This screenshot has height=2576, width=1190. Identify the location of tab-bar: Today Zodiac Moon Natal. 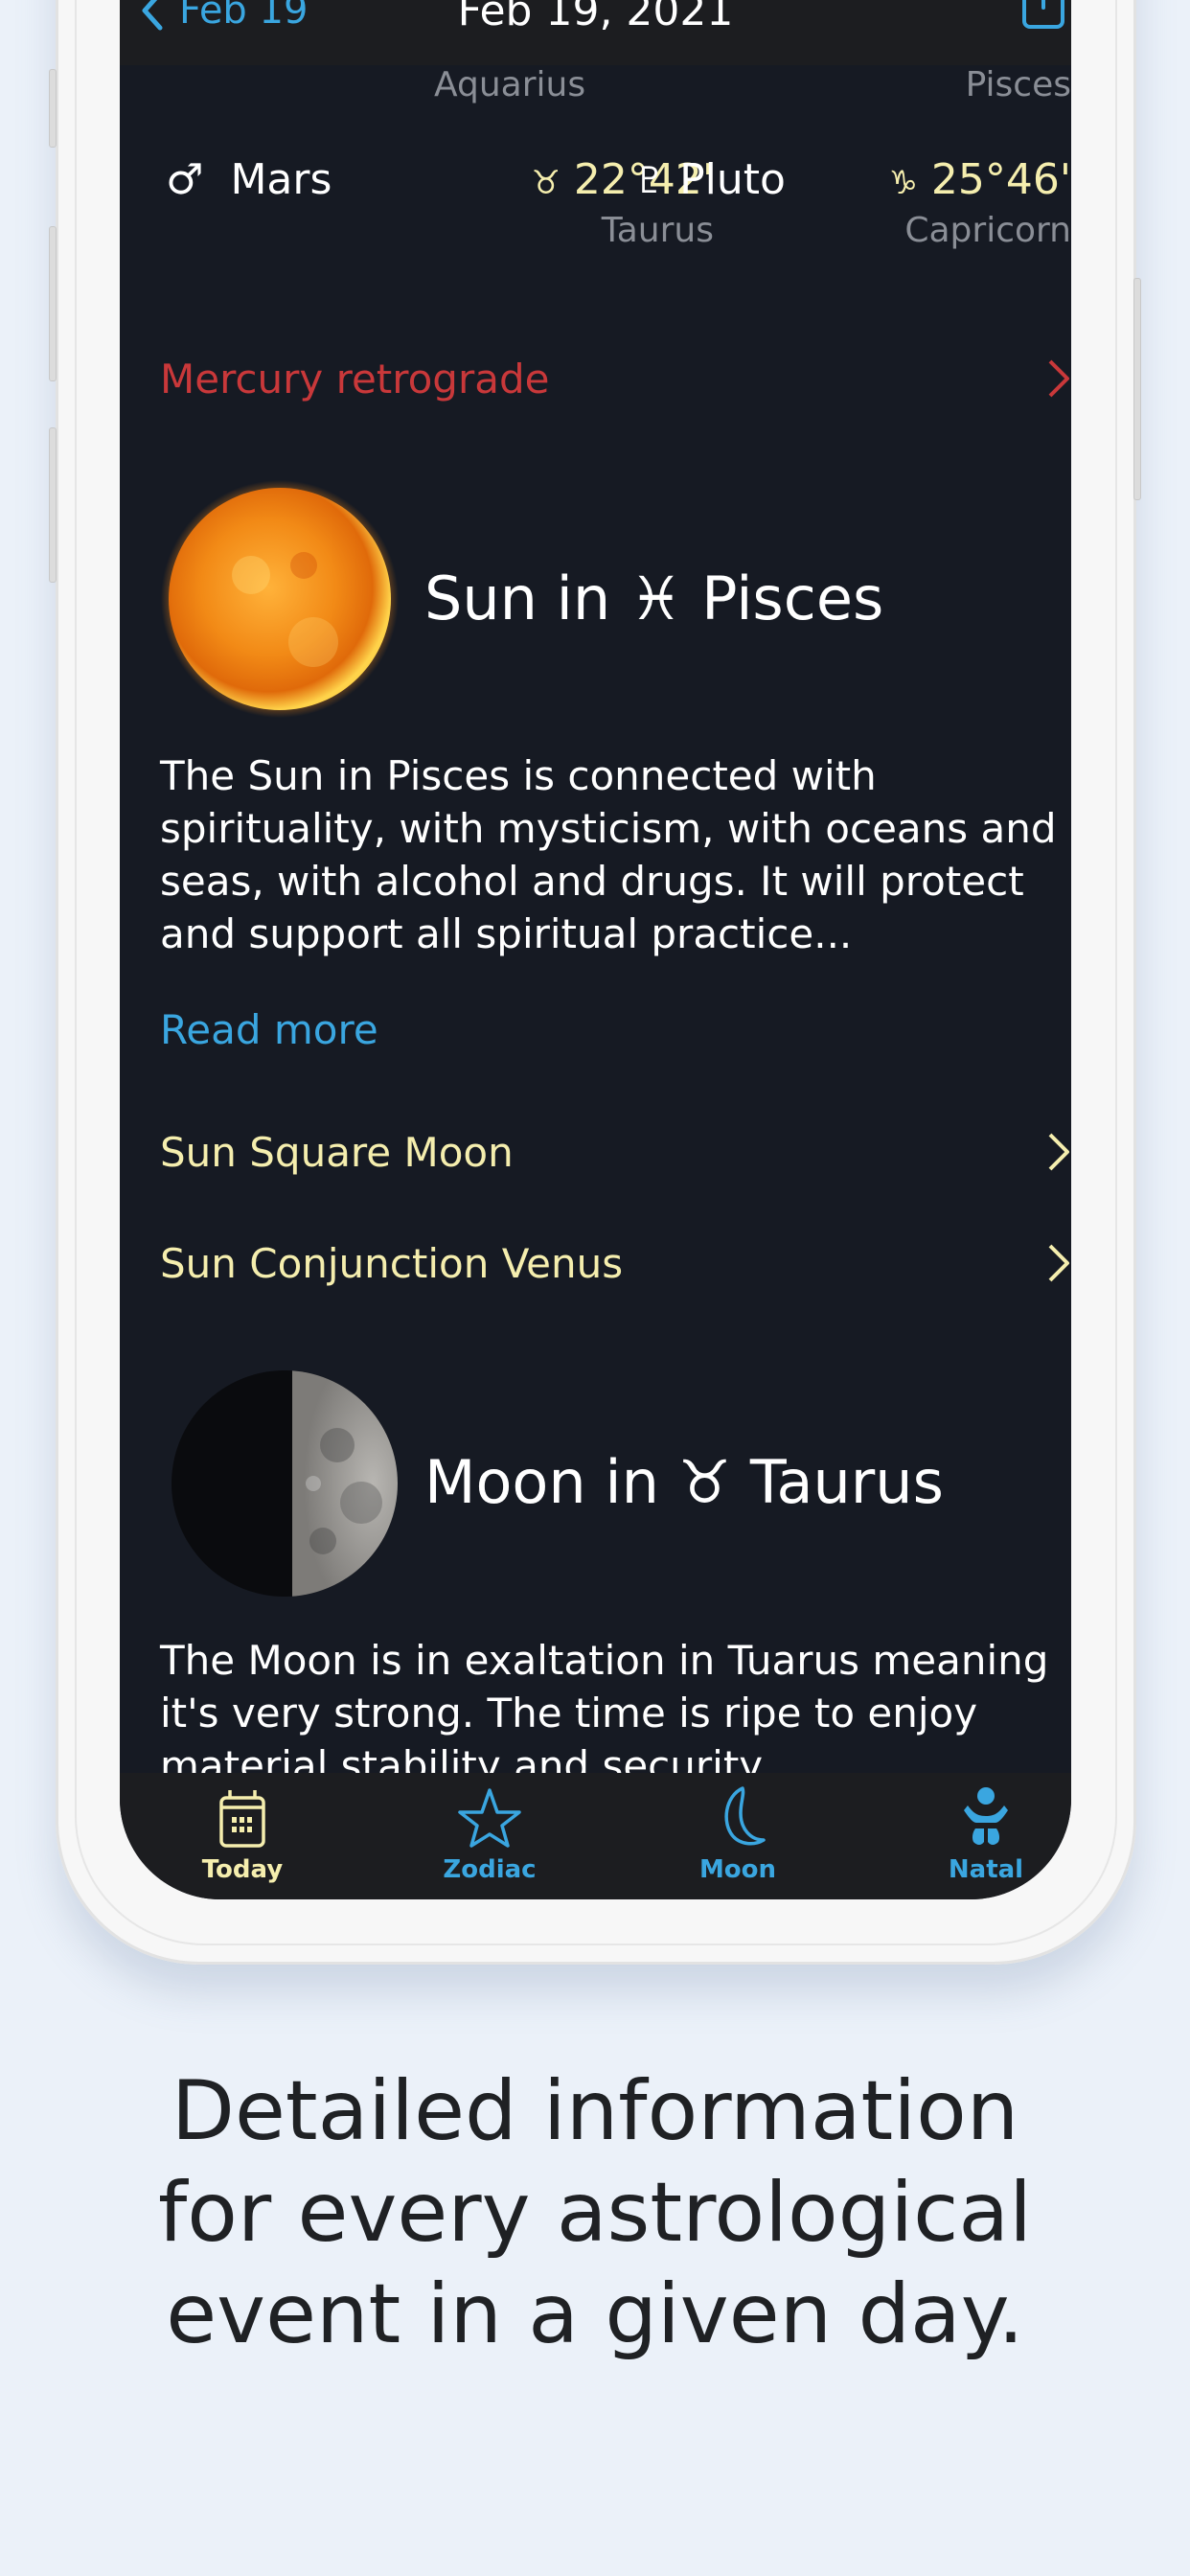
(595, 1836).